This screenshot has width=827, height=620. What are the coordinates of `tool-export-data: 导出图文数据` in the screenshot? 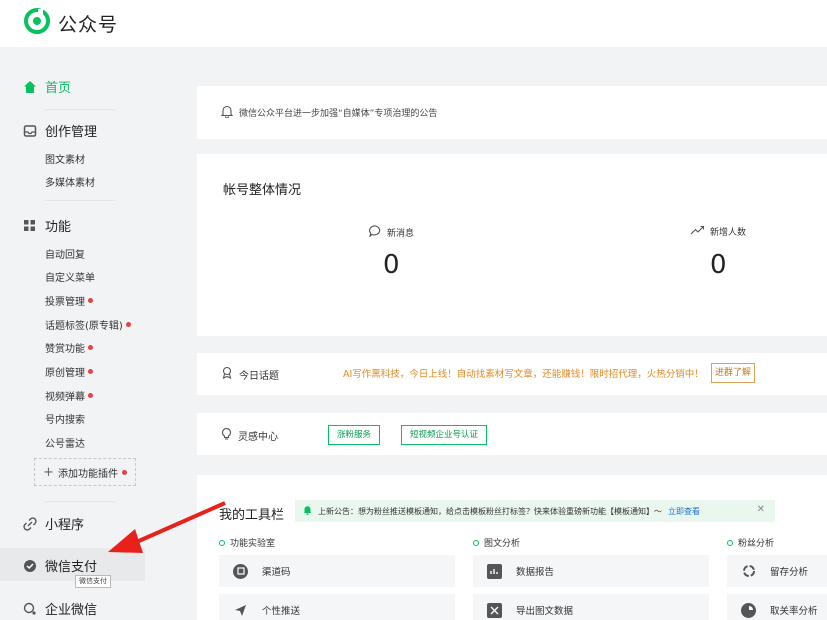 It's located at (591, 607).